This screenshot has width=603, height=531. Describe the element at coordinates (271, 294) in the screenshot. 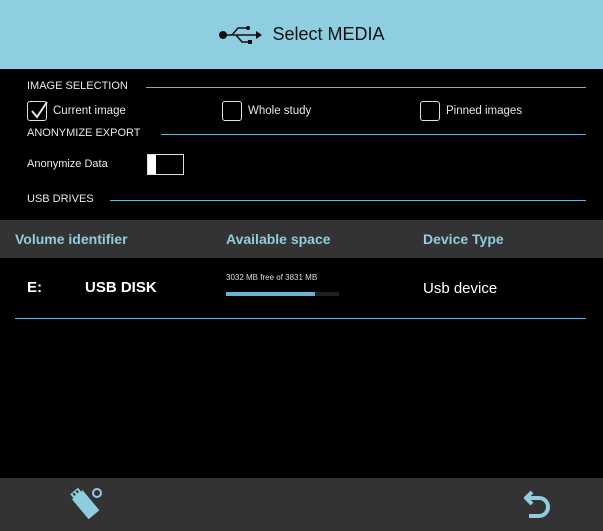

I see `space-progress-fill` at that location.